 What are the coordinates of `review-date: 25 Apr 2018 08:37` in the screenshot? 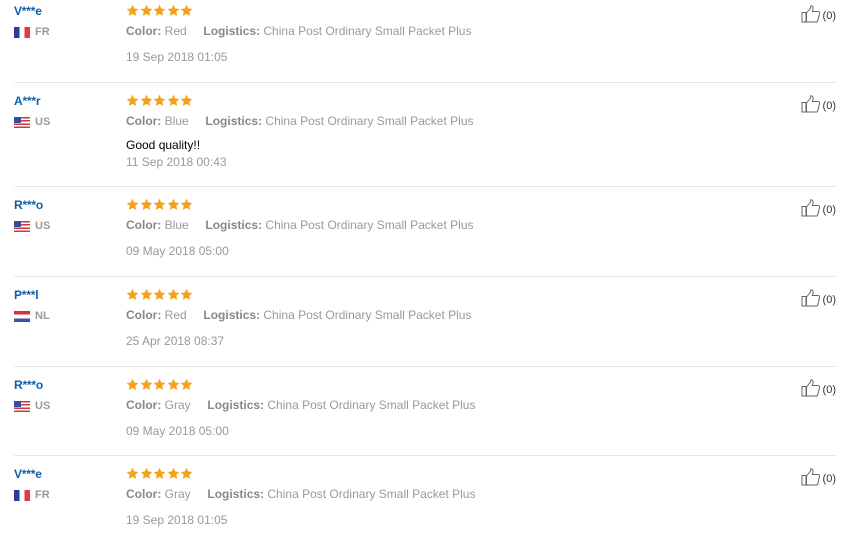 It's located at (175, 341).